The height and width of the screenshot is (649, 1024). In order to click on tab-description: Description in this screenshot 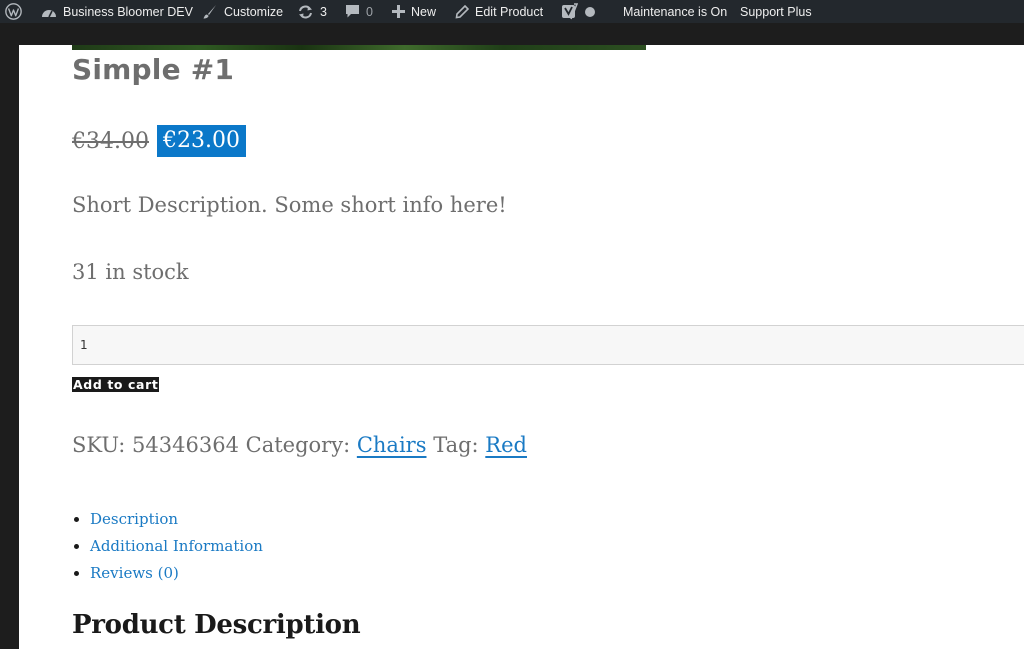, I will do `click(176, 522)`.